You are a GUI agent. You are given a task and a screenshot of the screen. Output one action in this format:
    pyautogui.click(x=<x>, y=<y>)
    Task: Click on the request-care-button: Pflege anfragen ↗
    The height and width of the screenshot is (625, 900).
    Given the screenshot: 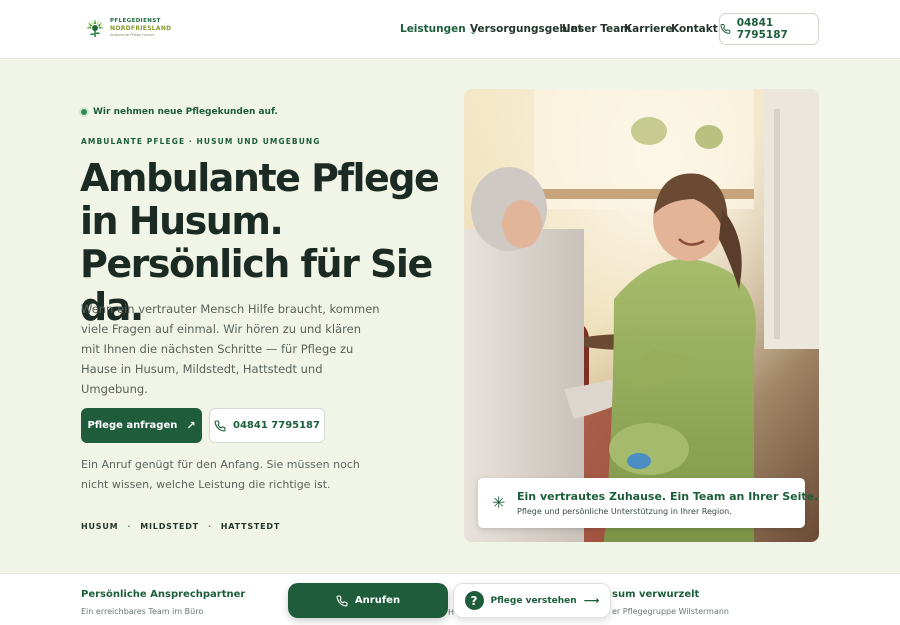 What is the action you would take?
    pyautogui.click(x=141, y=425)
    